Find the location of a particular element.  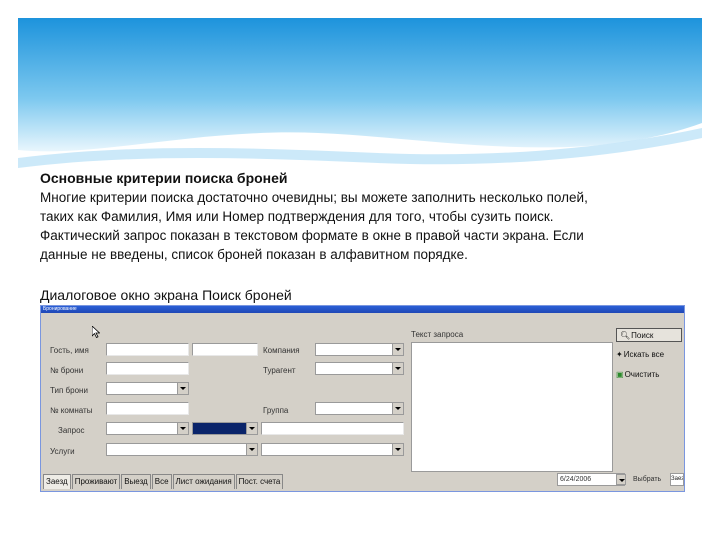

room-number-input is located at coordinates (147, 408).